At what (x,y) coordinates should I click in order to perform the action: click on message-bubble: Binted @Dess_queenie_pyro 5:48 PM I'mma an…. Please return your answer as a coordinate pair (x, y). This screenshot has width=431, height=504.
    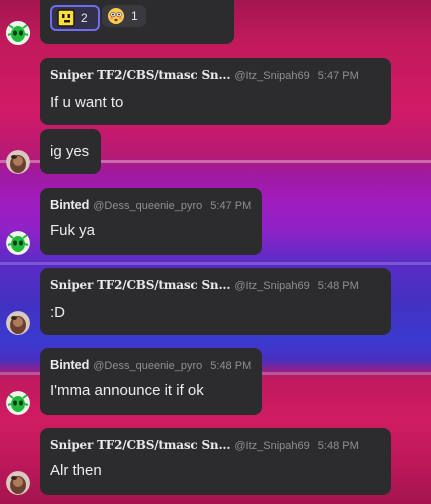
    Looking at the image, I should click on (151, 381).